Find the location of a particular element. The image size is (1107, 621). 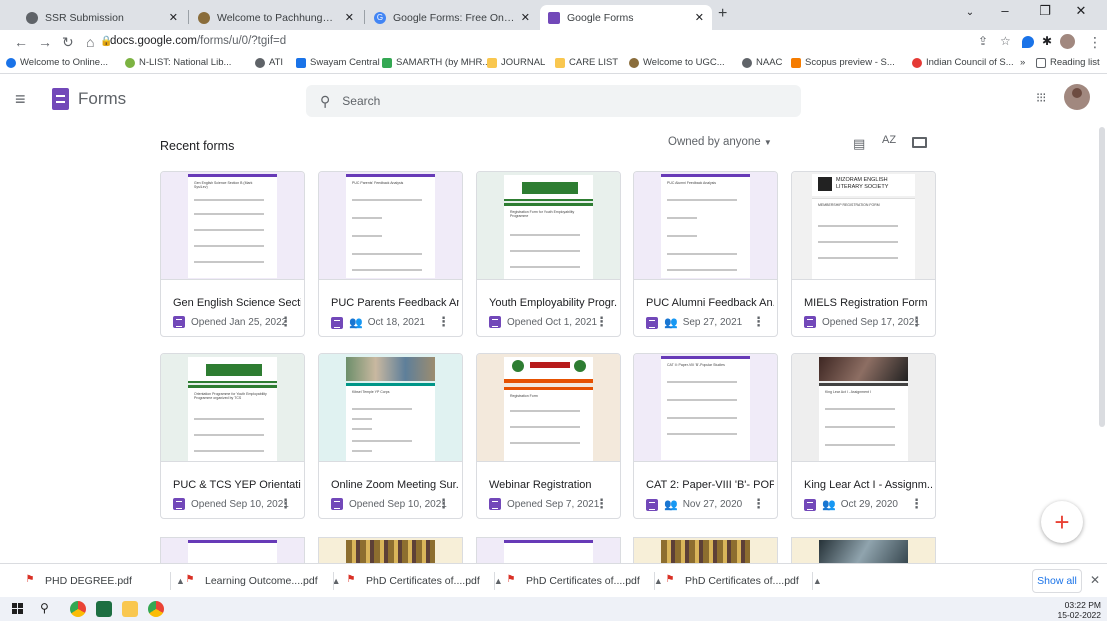

browser-menu-icon: ⋮ is located at coordinates (1095, 42).